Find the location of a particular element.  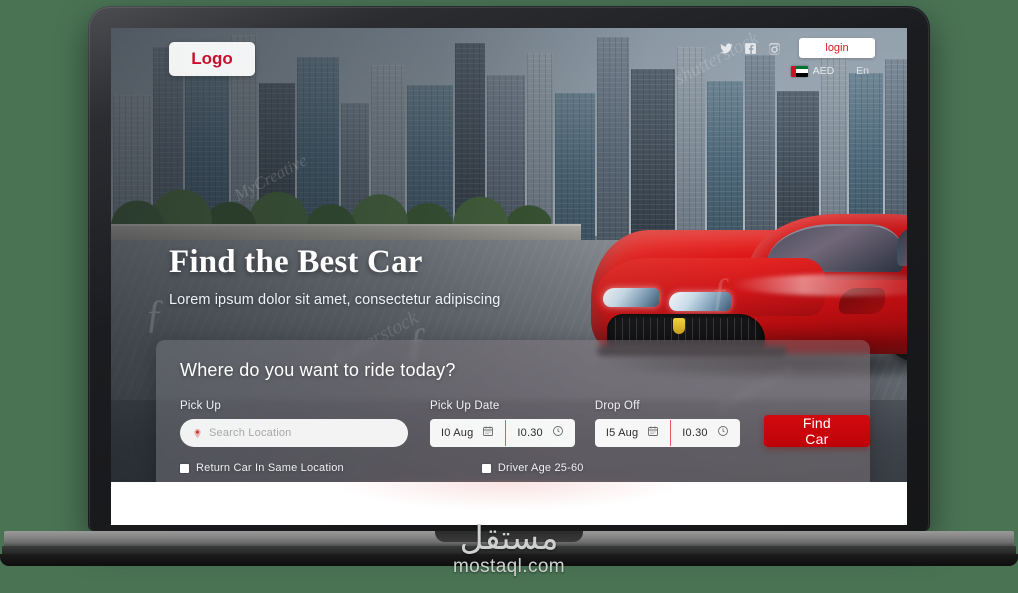

return-same-location-checkbox: Return Car In Same Location is located at coordinates (262, 468).